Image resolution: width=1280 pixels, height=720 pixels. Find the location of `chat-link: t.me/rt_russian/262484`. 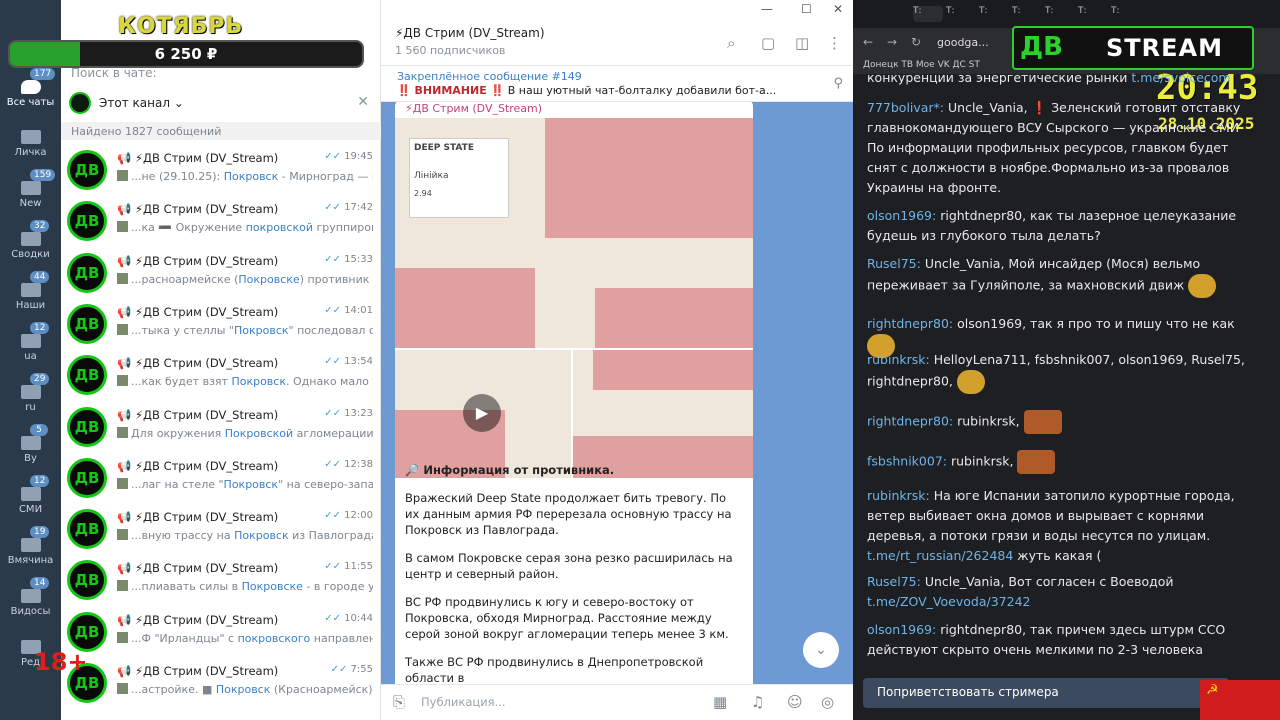

chat-link: t.me/rt_russian/262484 is located at coordinates (940, 555).